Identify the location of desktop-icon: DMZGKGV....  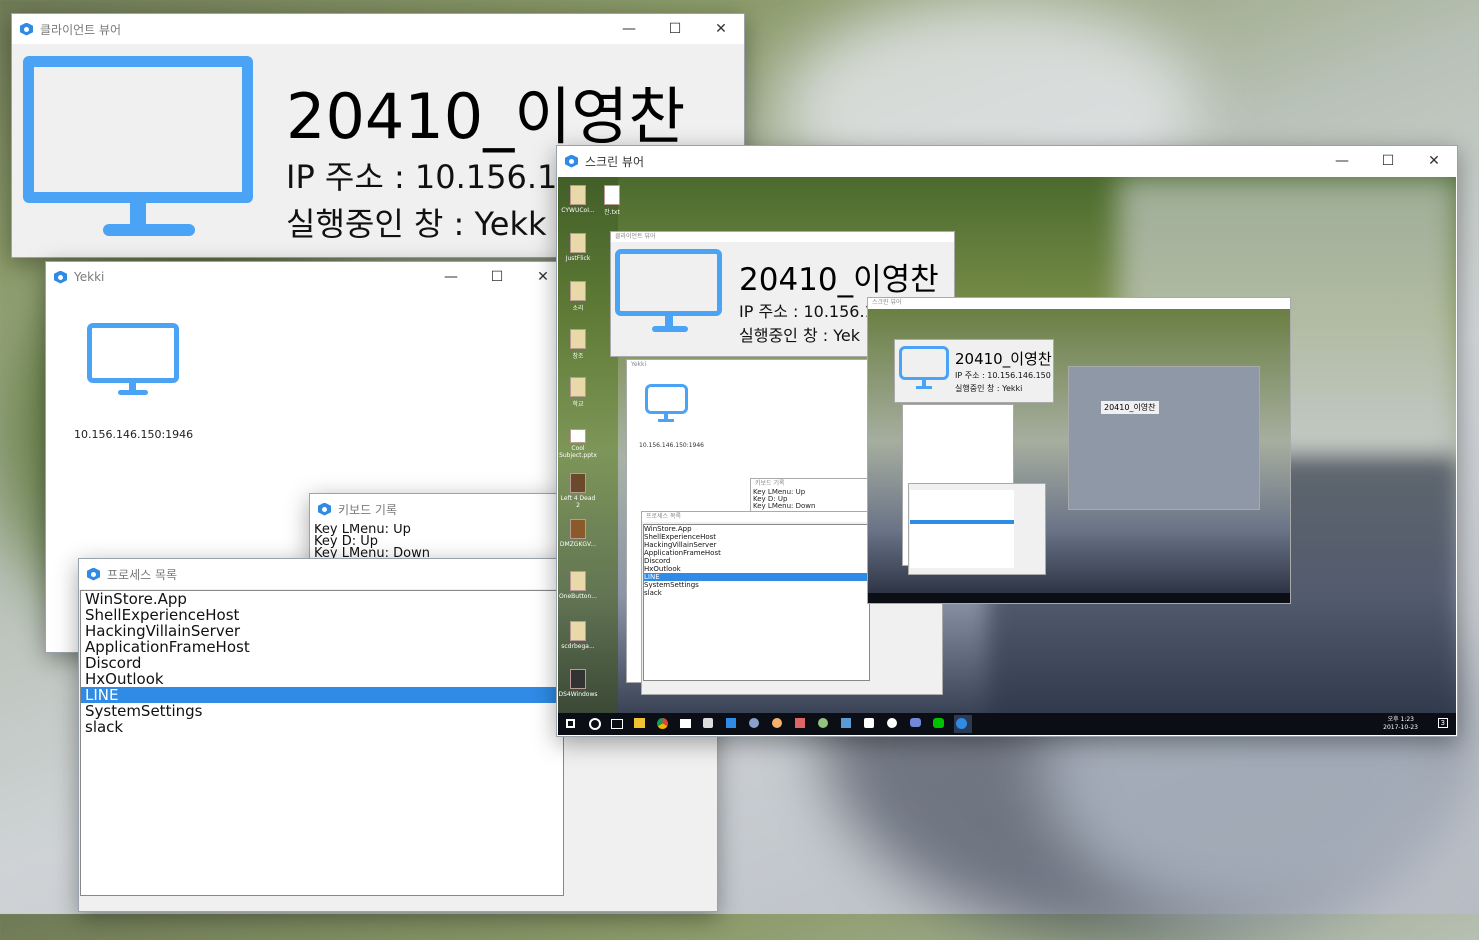
(578, 533).